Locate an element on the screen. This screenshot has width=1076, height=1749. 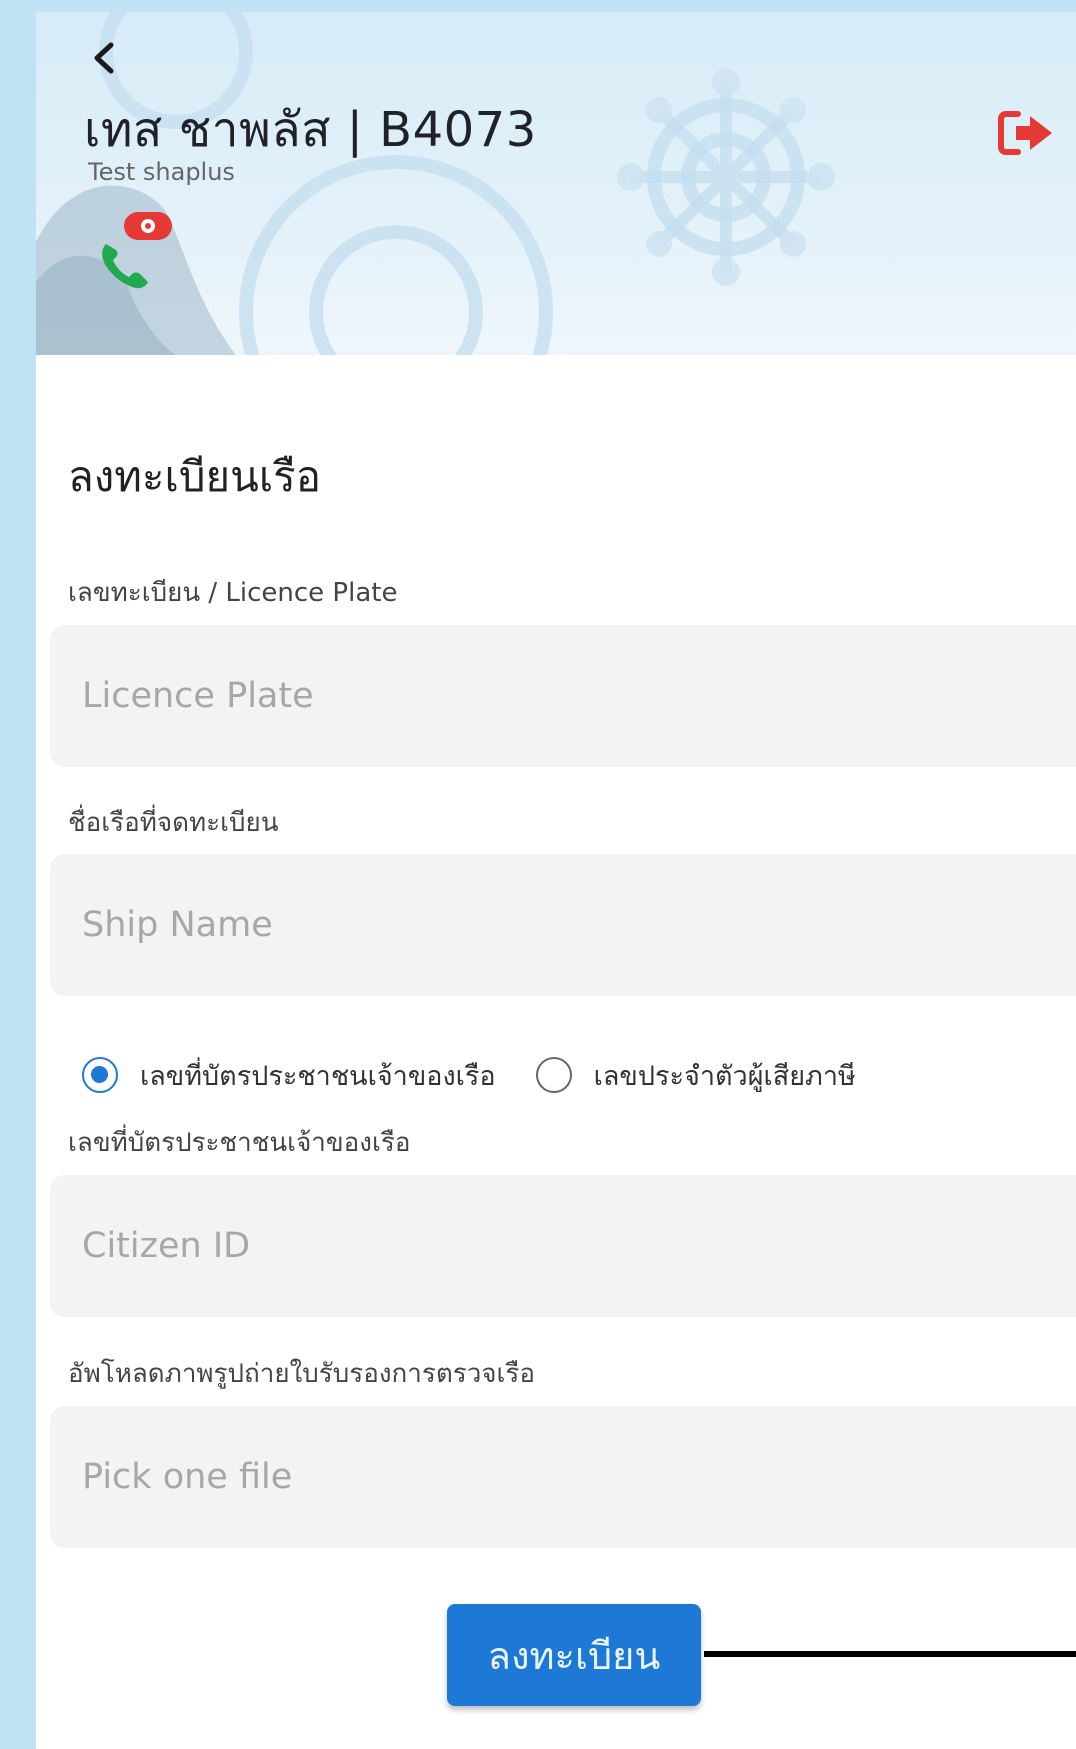
tax-id-option: เลขประจำตัวผู้เสียภาษี is located at coordinates (695, 1075).